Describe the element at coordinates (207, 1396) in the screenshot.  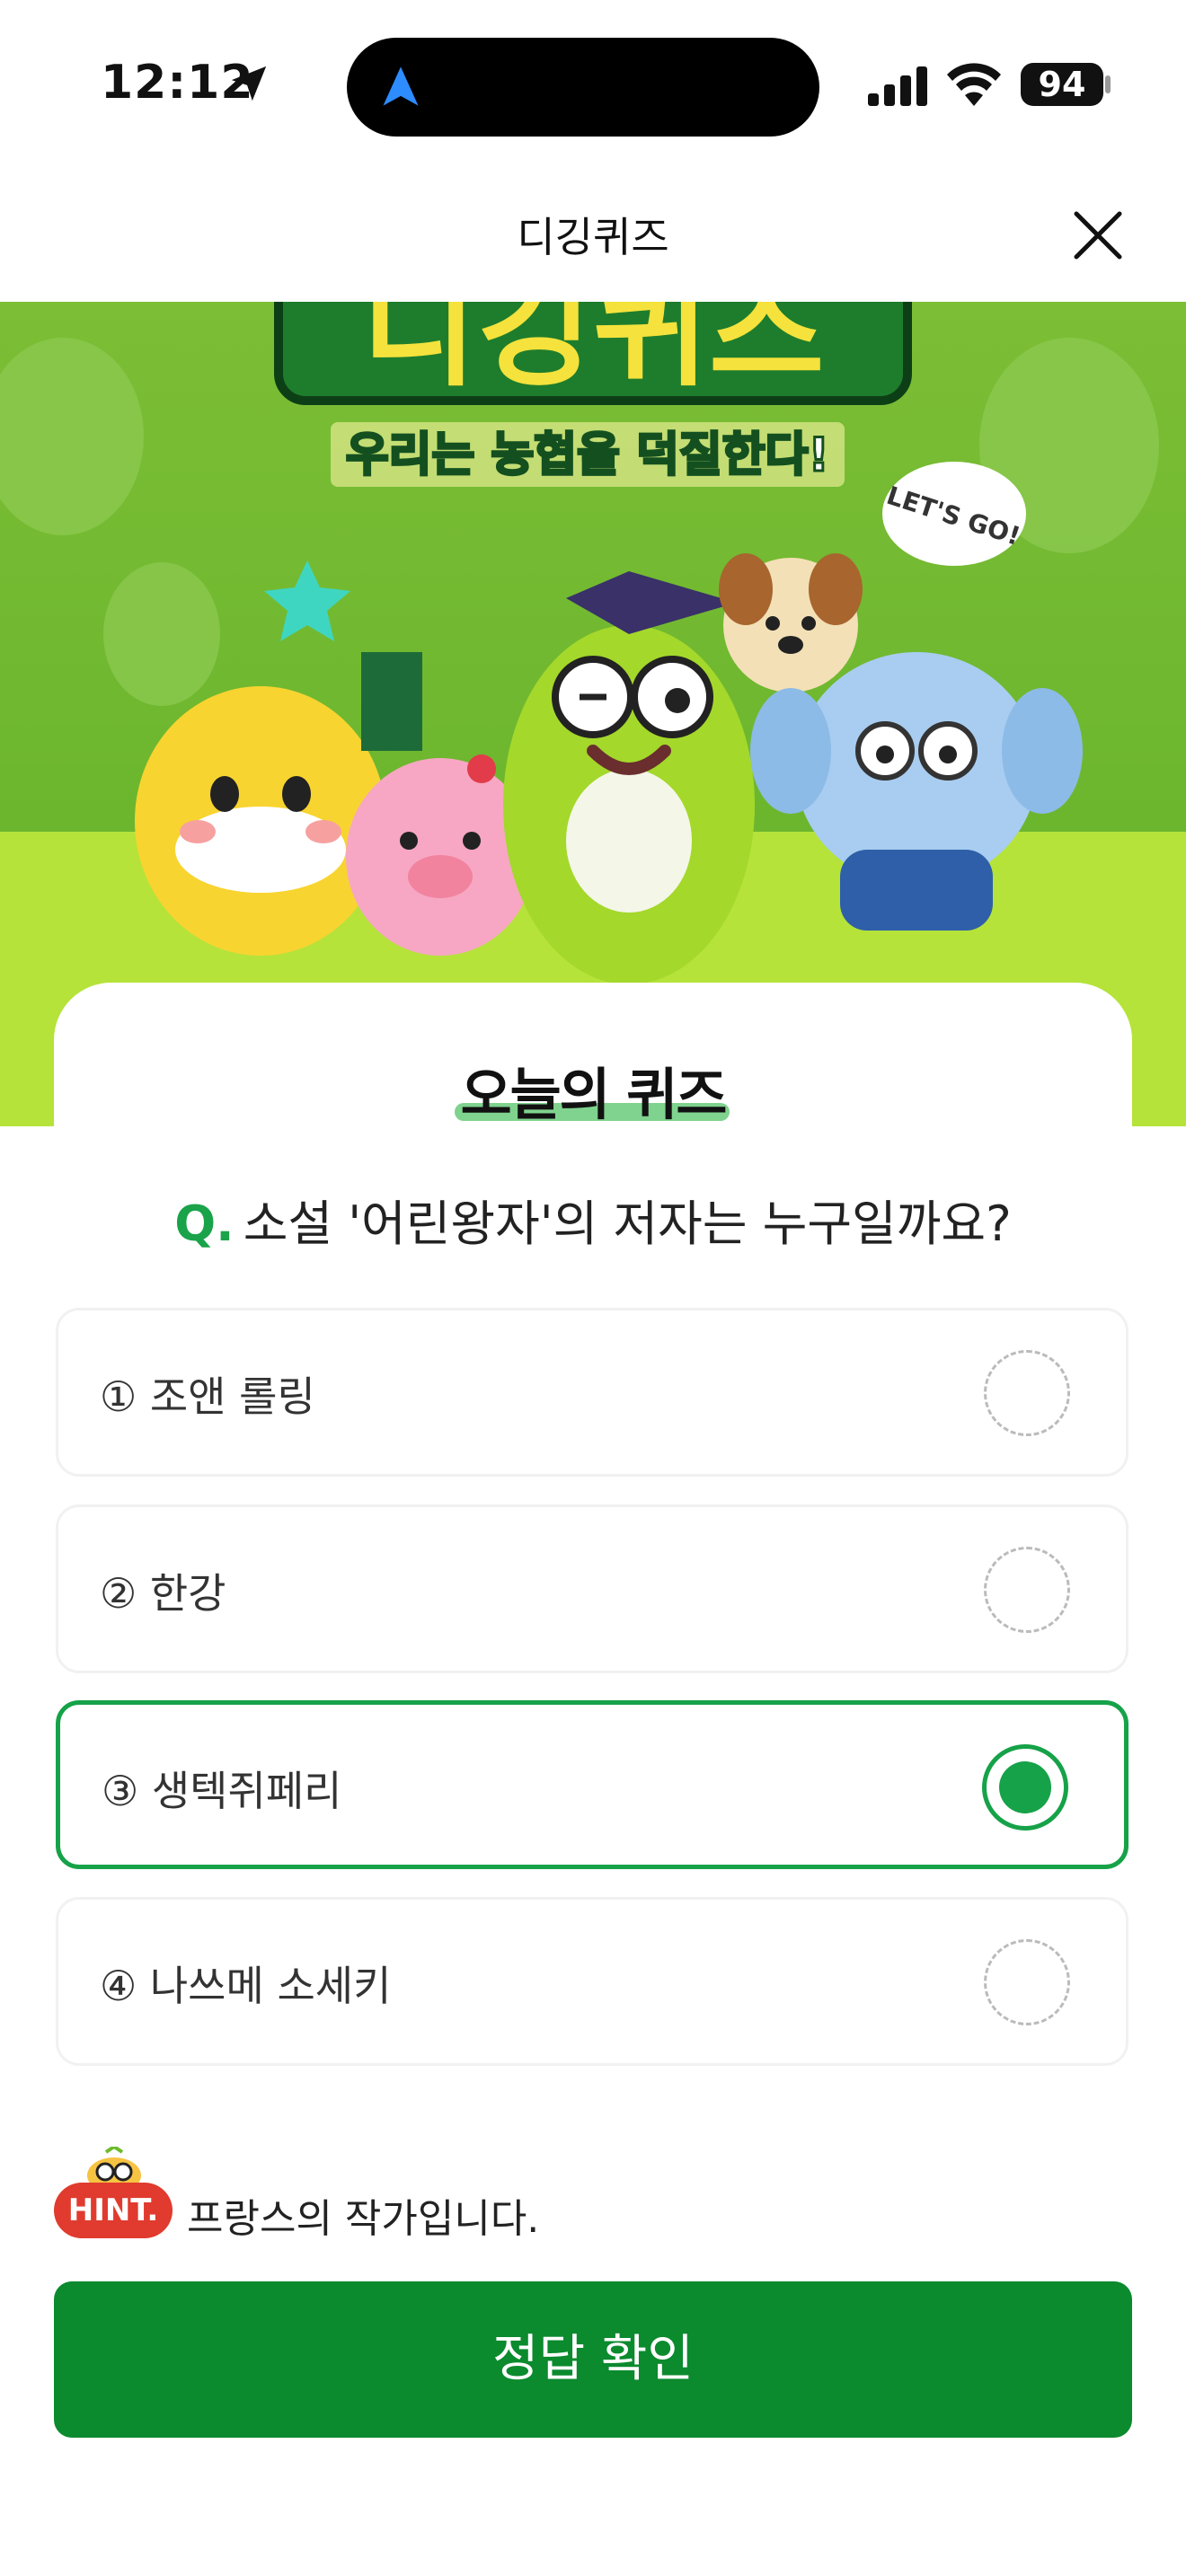
I see `answer-option-label: ① 조앤 롤링` at that location.